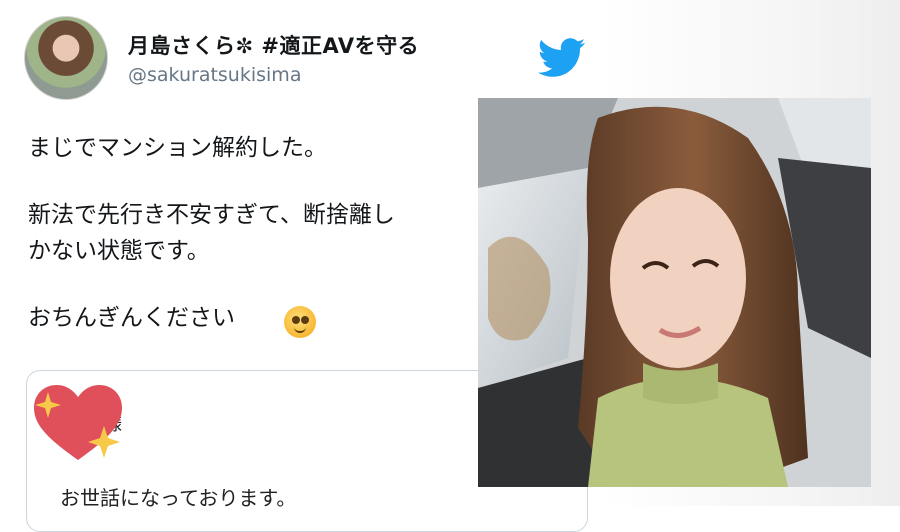  I want to click on tweet-text-line-4: おちんぎんください, so click(131, 318).